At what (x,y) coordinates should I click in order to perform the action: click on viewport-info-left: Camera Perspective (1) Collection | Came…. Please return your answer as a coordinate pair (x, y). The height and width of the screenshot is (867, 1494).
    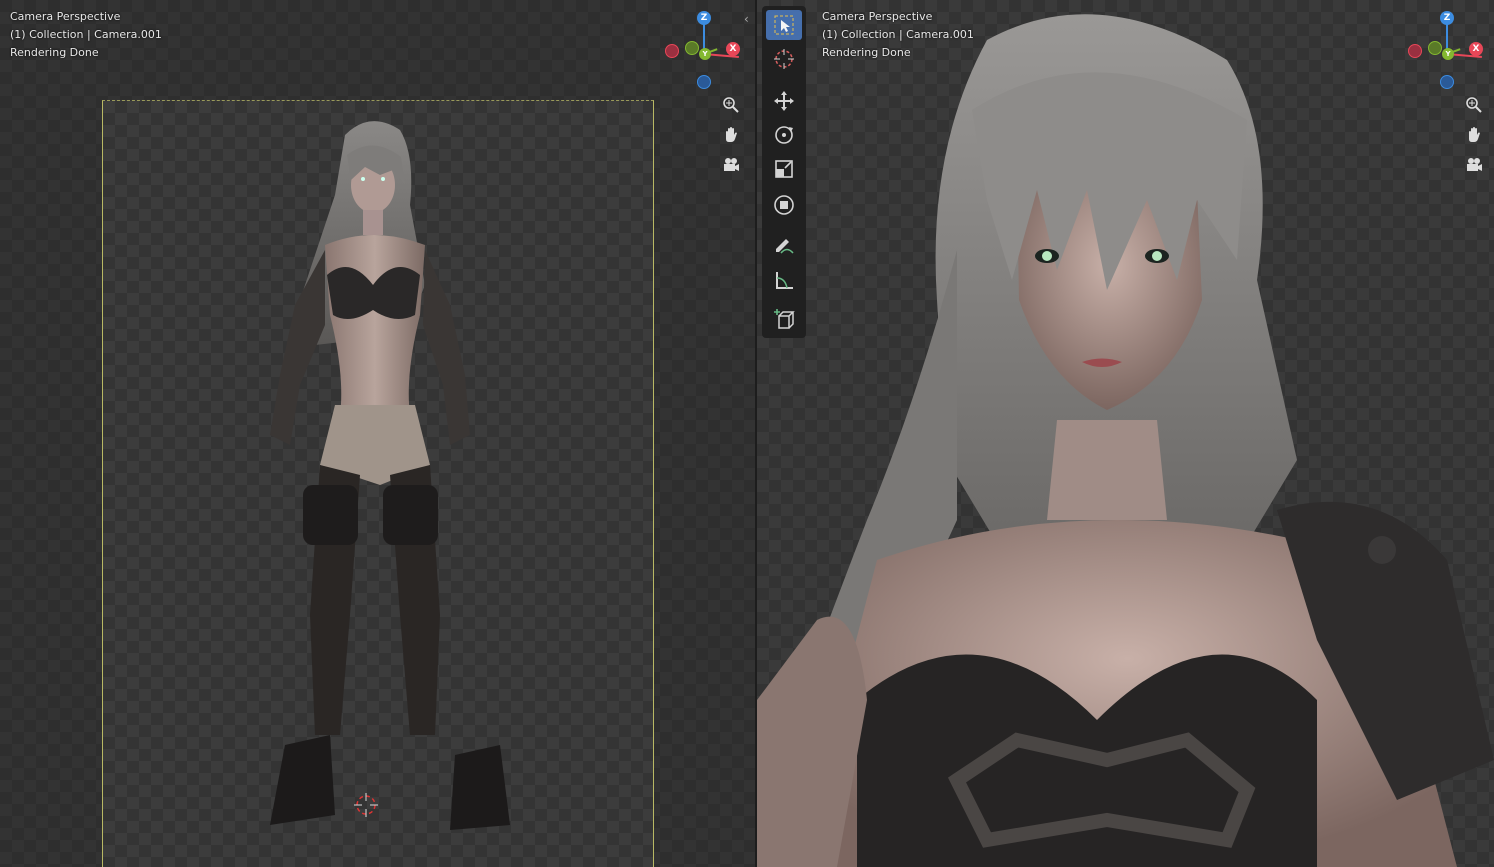
    Looking at the image, I should click on (86, 35).